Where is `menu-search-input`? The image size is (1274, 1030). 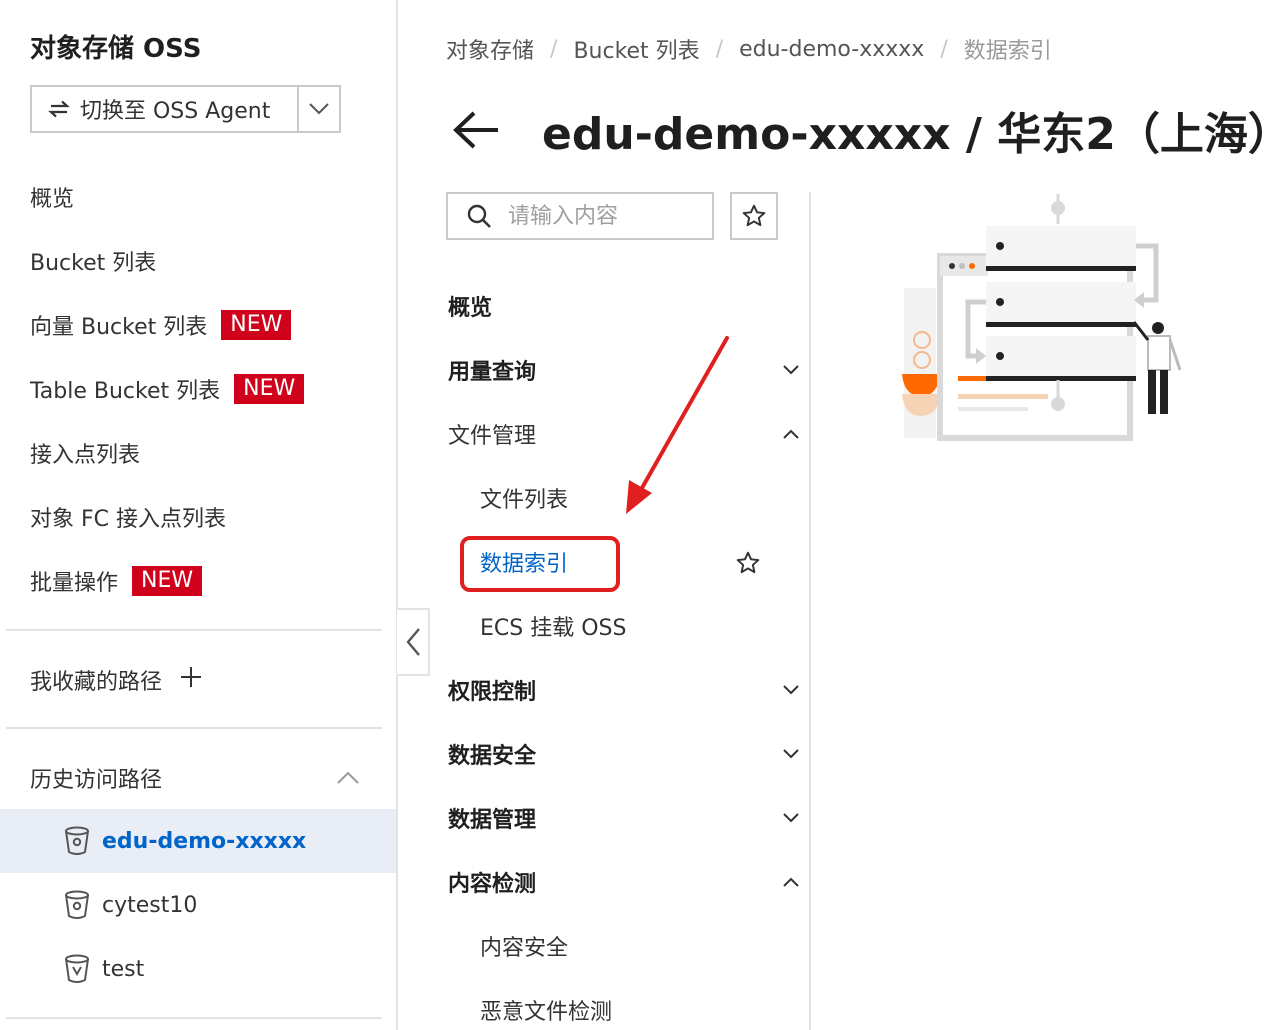
menu-search-input is located at coordinates (598, 216).